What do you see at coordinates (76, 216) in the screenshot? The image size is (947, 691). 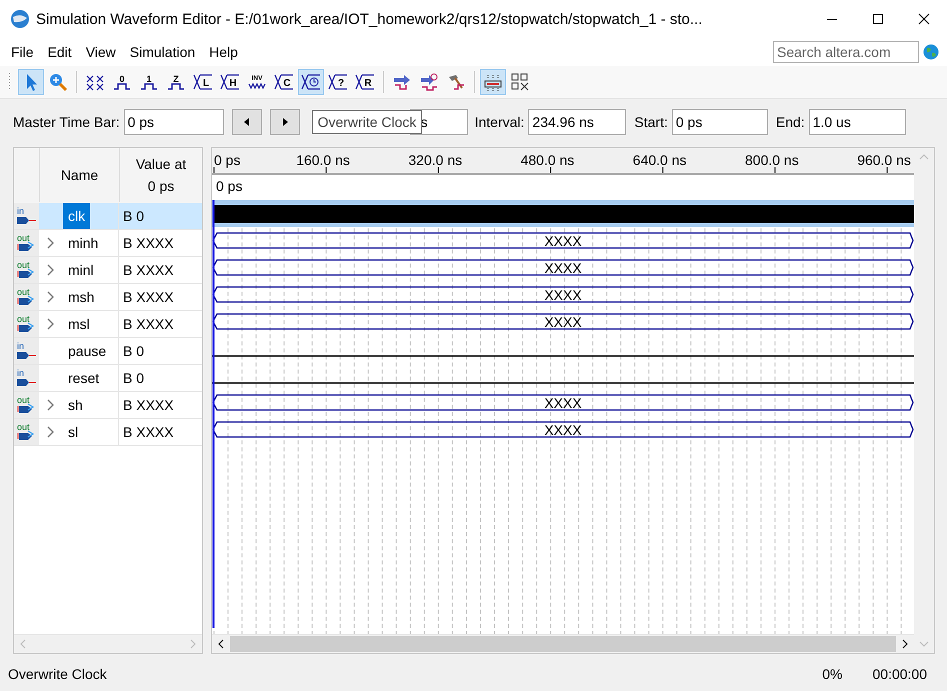 I see `signal-name: clk` at bounding box center [76, 216].